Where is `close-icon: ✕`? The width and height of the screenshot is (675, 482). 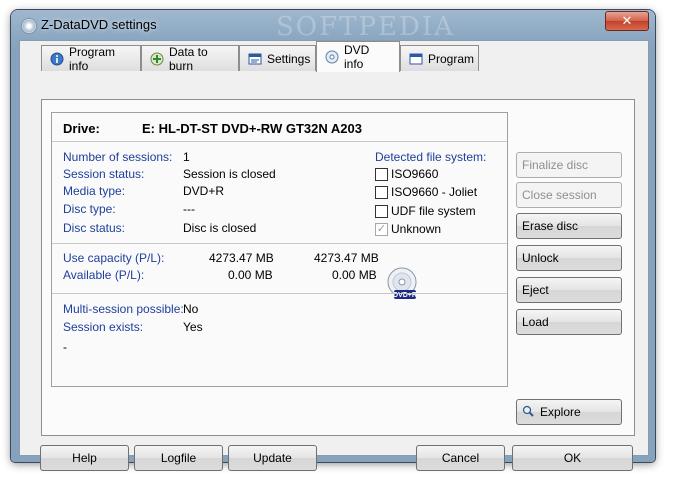 close-icon: ✕ is located at coordinates (627, 20).